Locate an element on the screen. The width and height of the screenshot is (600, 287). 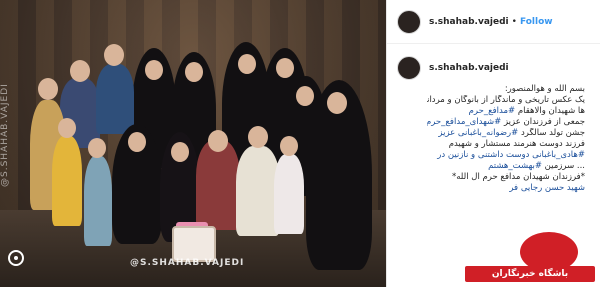
caption-line: بسم الله و هوالمنصور: is located at coordinates (506, 89).